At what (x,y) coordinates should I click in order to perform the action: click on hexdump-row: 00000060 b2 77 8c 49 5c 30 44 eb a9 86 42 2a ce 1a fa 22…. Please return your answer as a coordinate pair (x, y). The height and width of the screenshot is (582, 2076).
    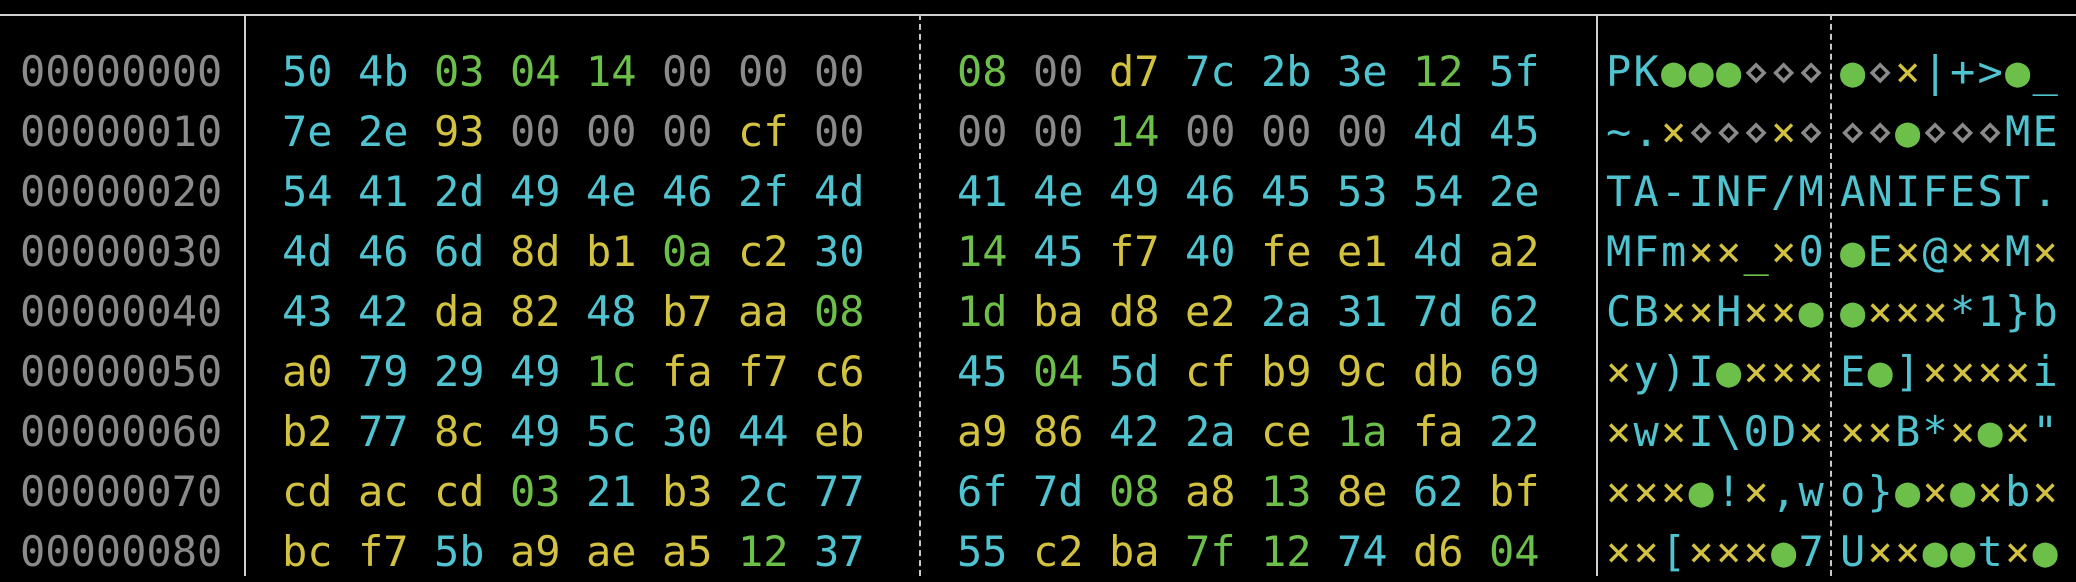
    Looking at the image, I should click on (1038, 432).